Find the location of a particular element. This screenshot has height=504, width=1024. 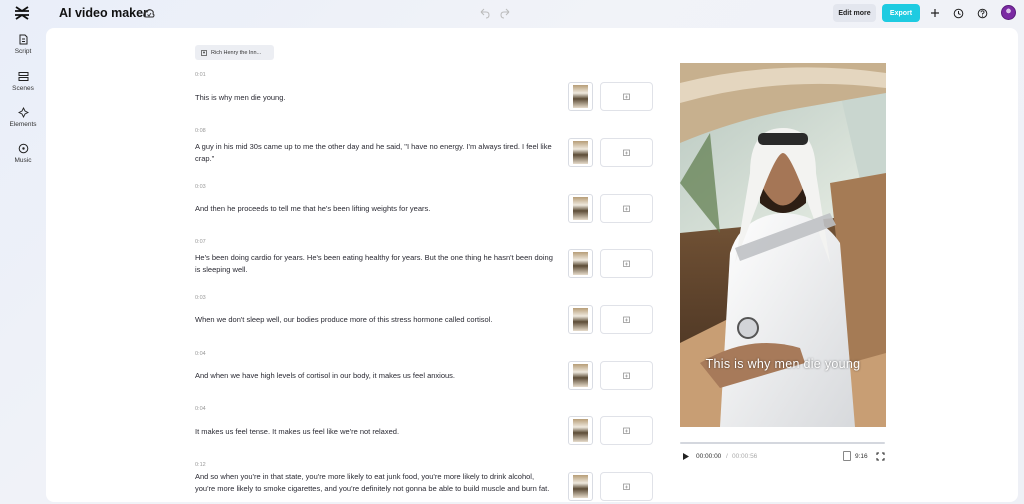

undo-icon is located at coordinates (484, 13).